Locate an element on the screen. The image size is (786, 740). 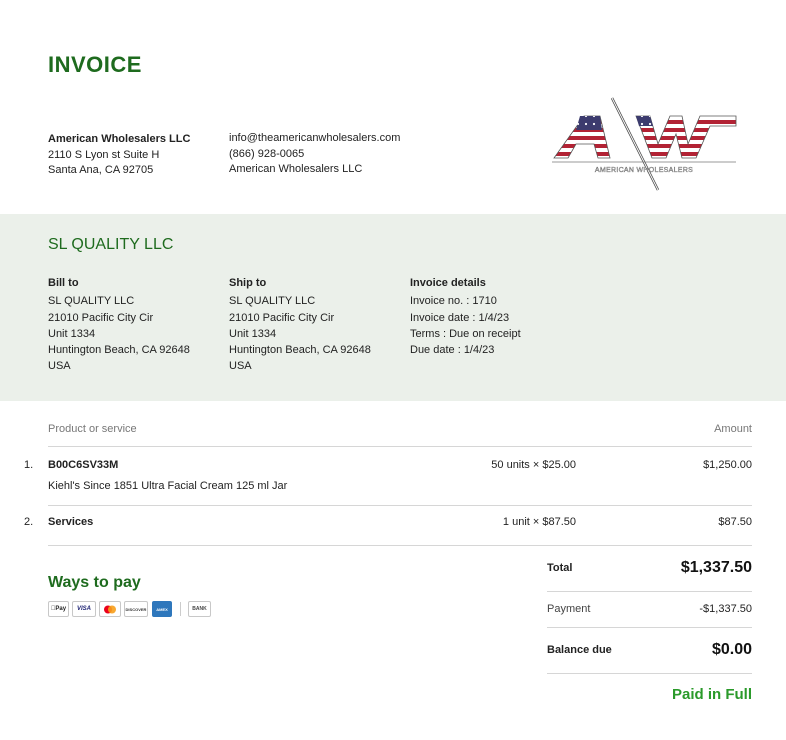
logo-text: AMERICAN WHOLESALERS is located at coordinates (644, 170).